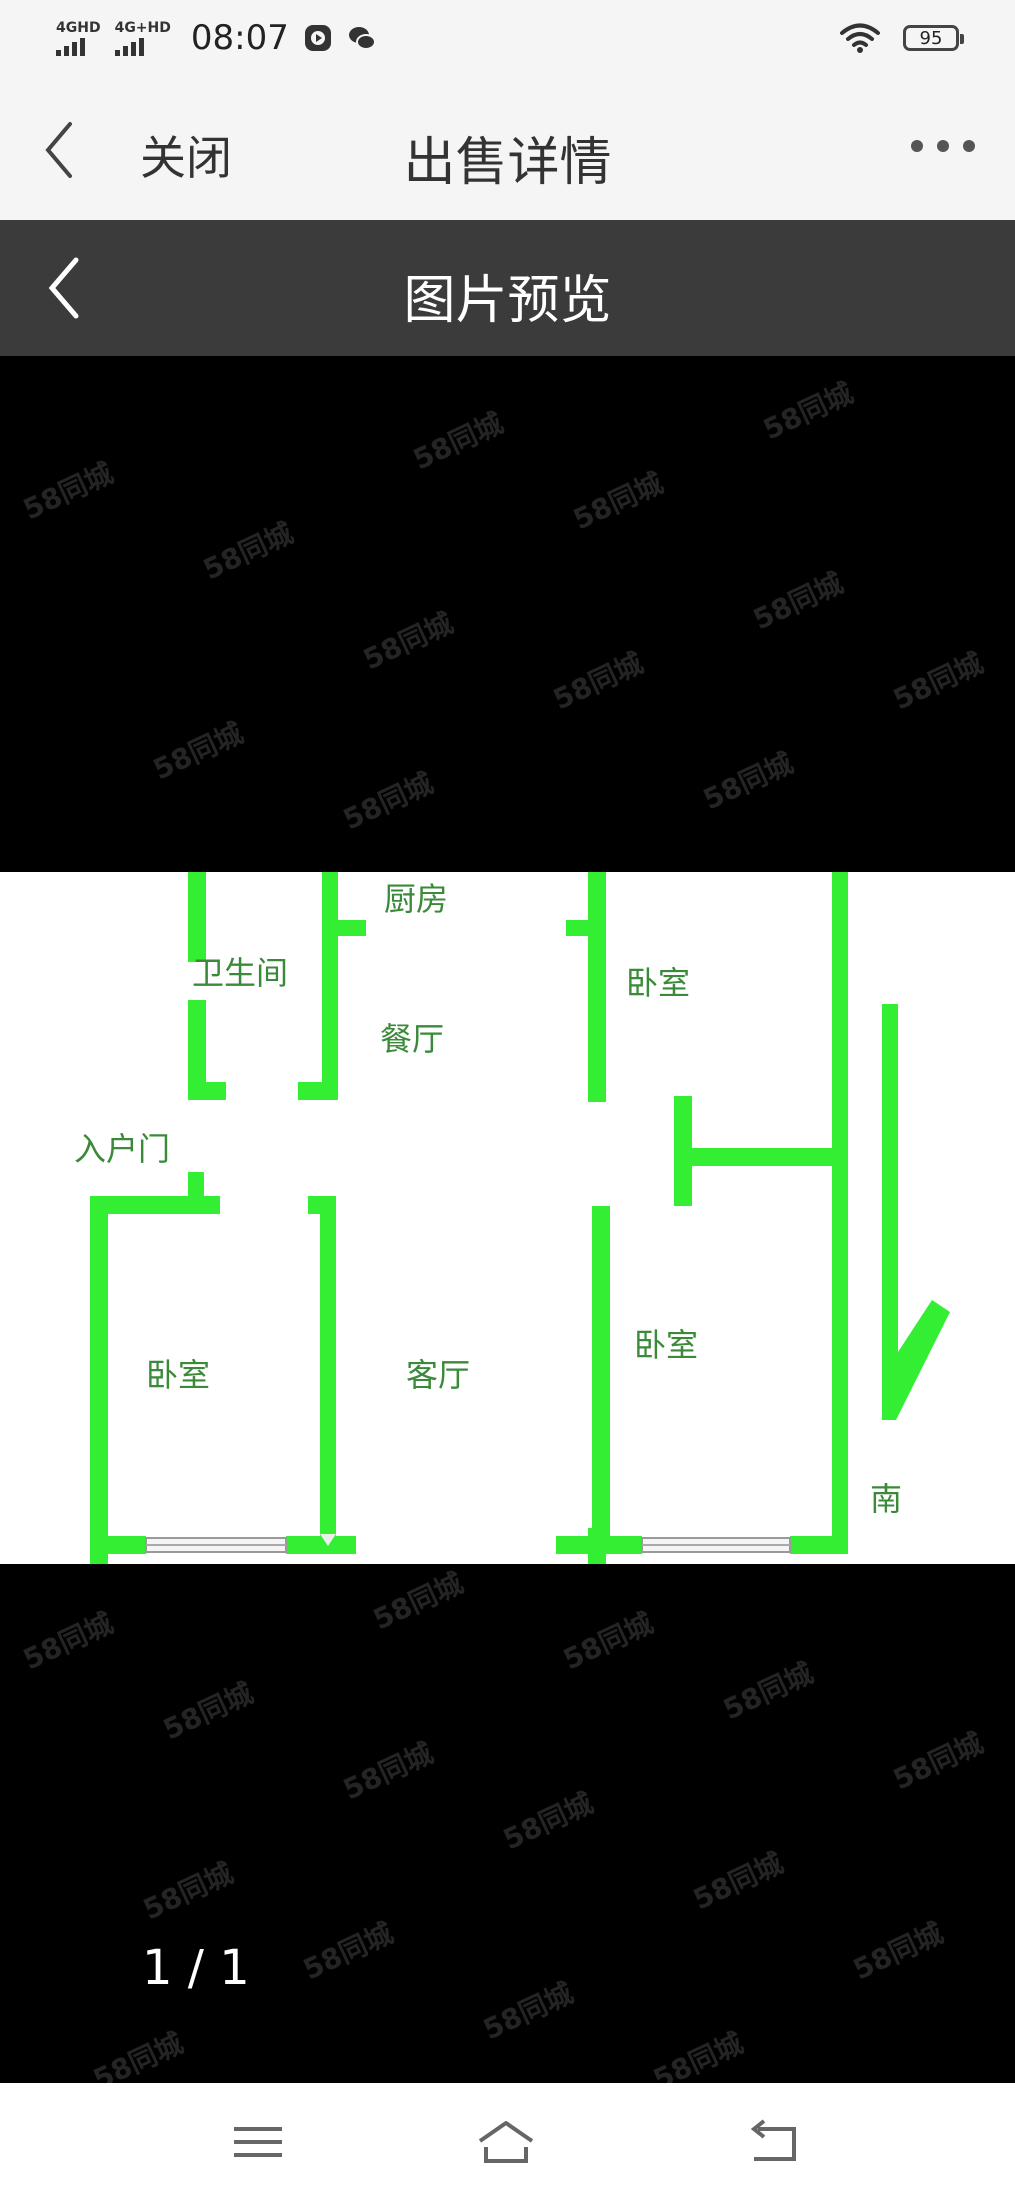  Describe the element at coordinates (468, 1543) in the screenshot. I see `windows` at that location.